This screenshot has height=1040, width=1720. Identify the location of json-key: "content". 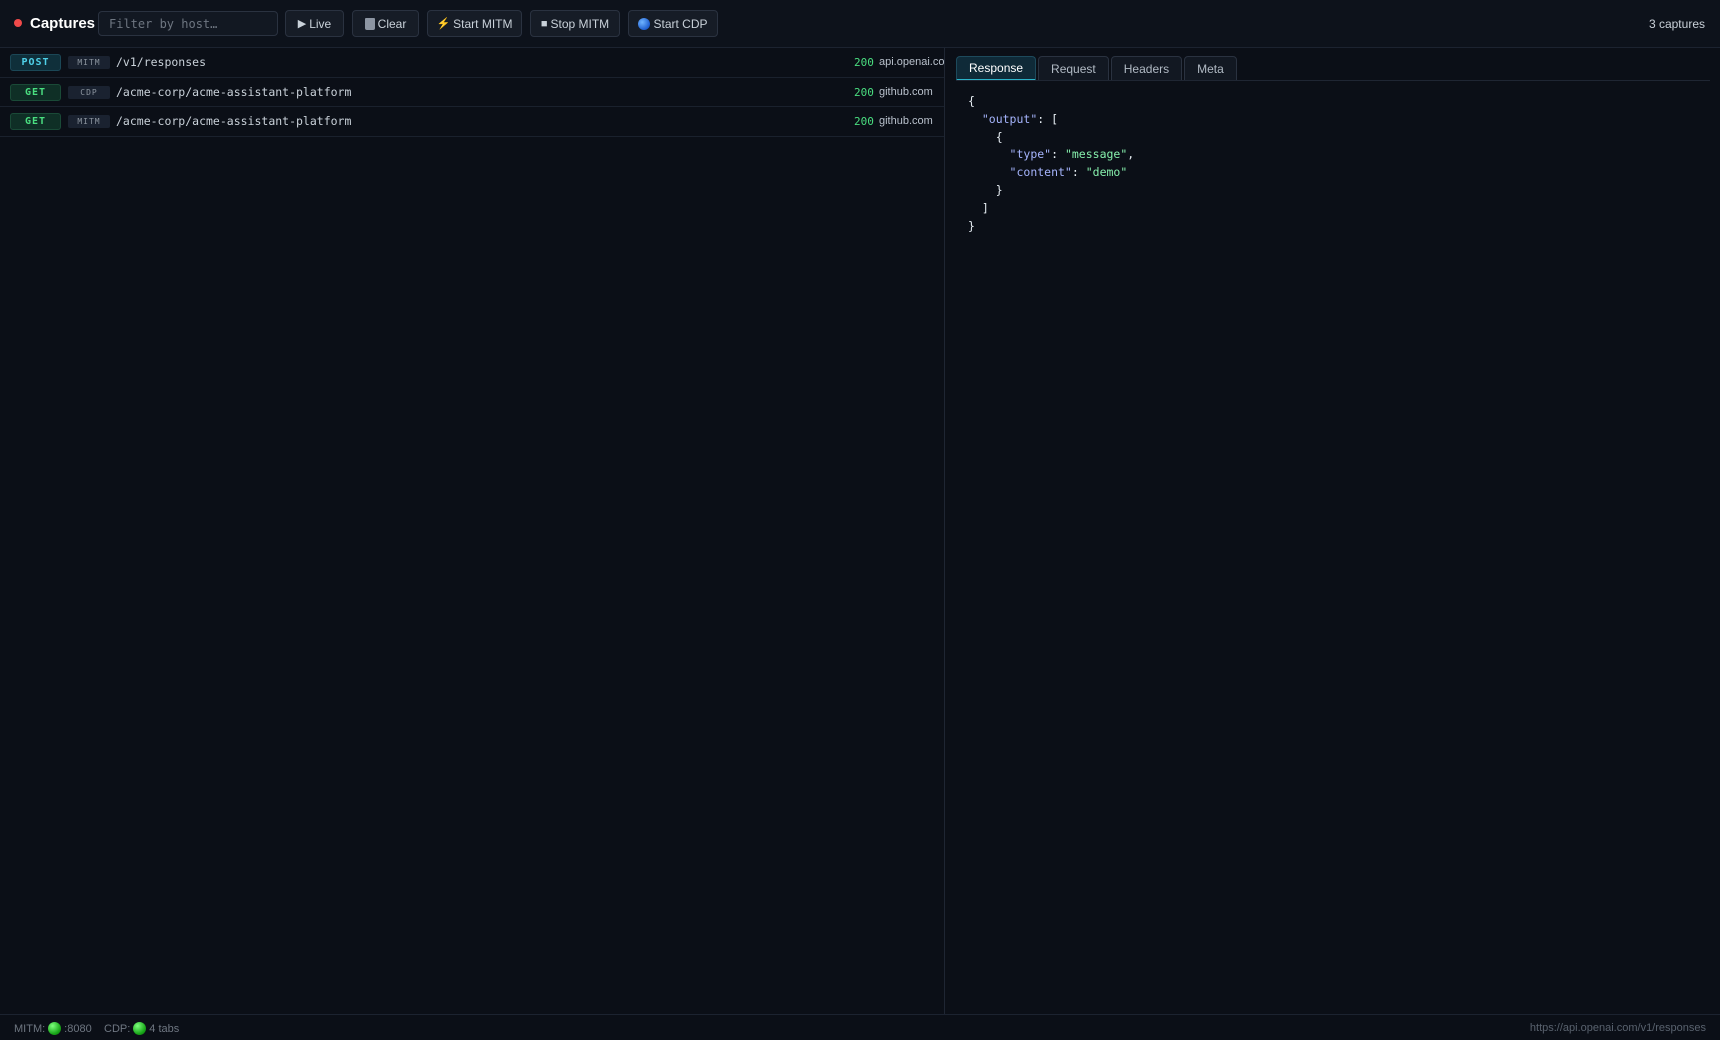
(1040, 172).